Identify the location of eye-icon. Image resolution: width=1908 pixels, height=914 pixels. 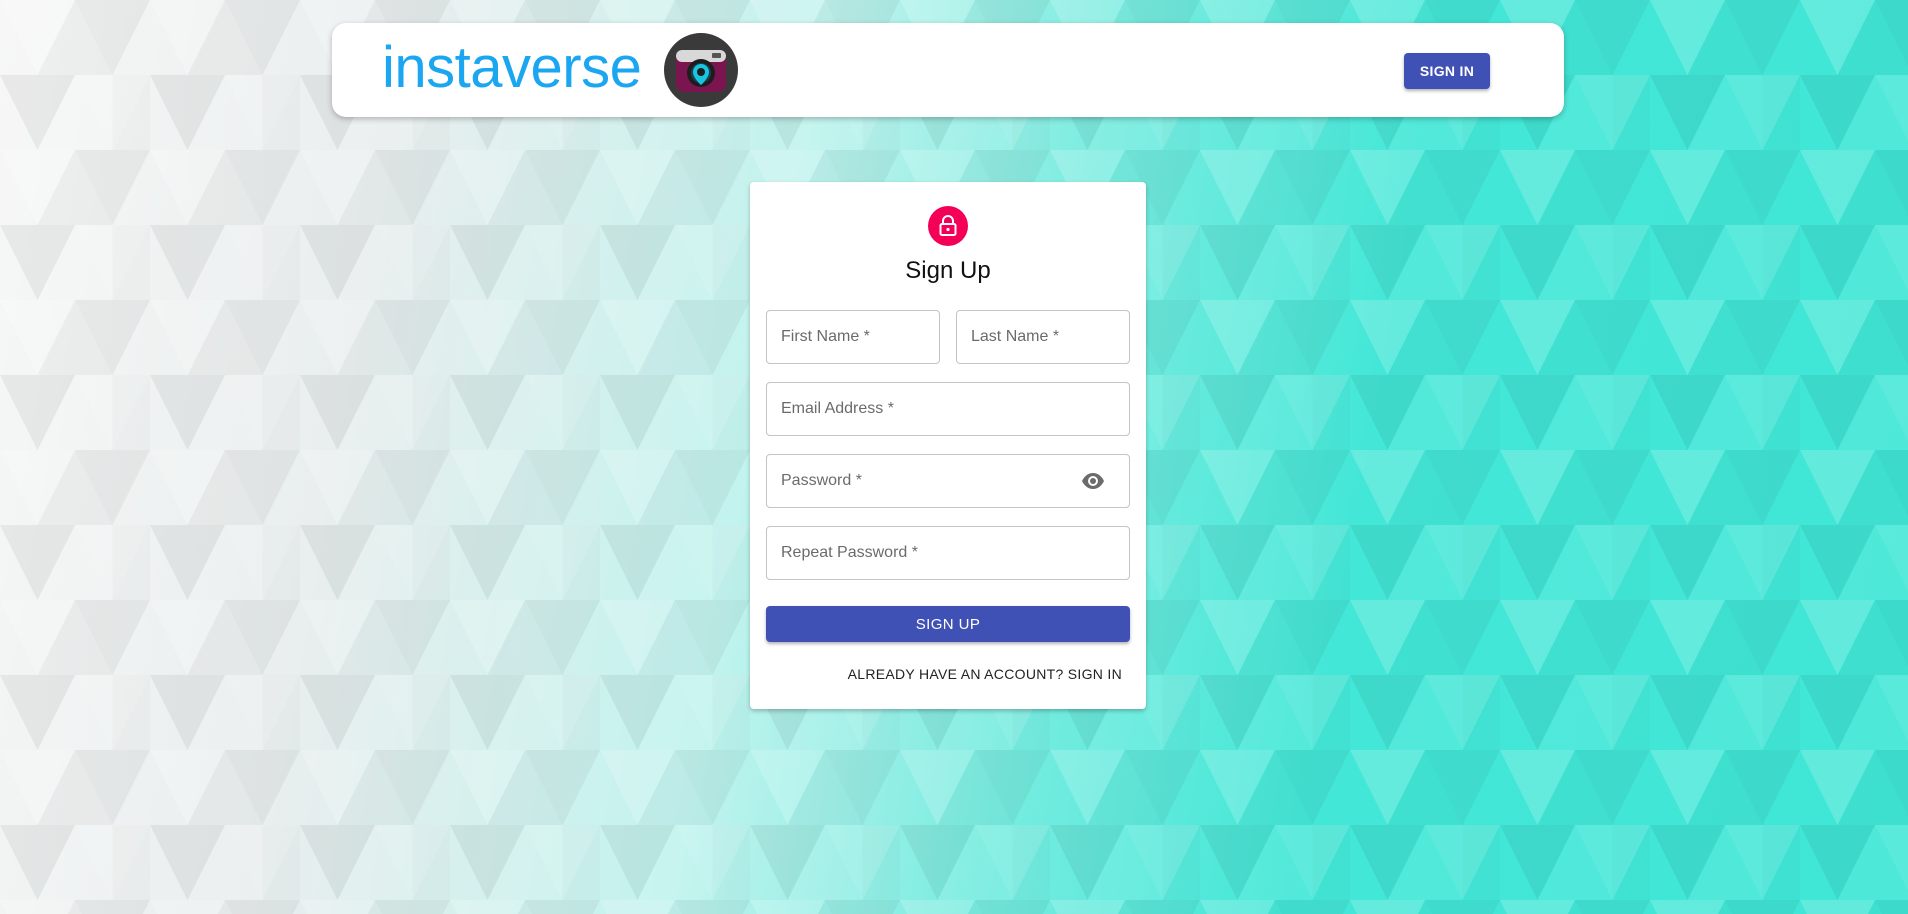
(1093, 481).